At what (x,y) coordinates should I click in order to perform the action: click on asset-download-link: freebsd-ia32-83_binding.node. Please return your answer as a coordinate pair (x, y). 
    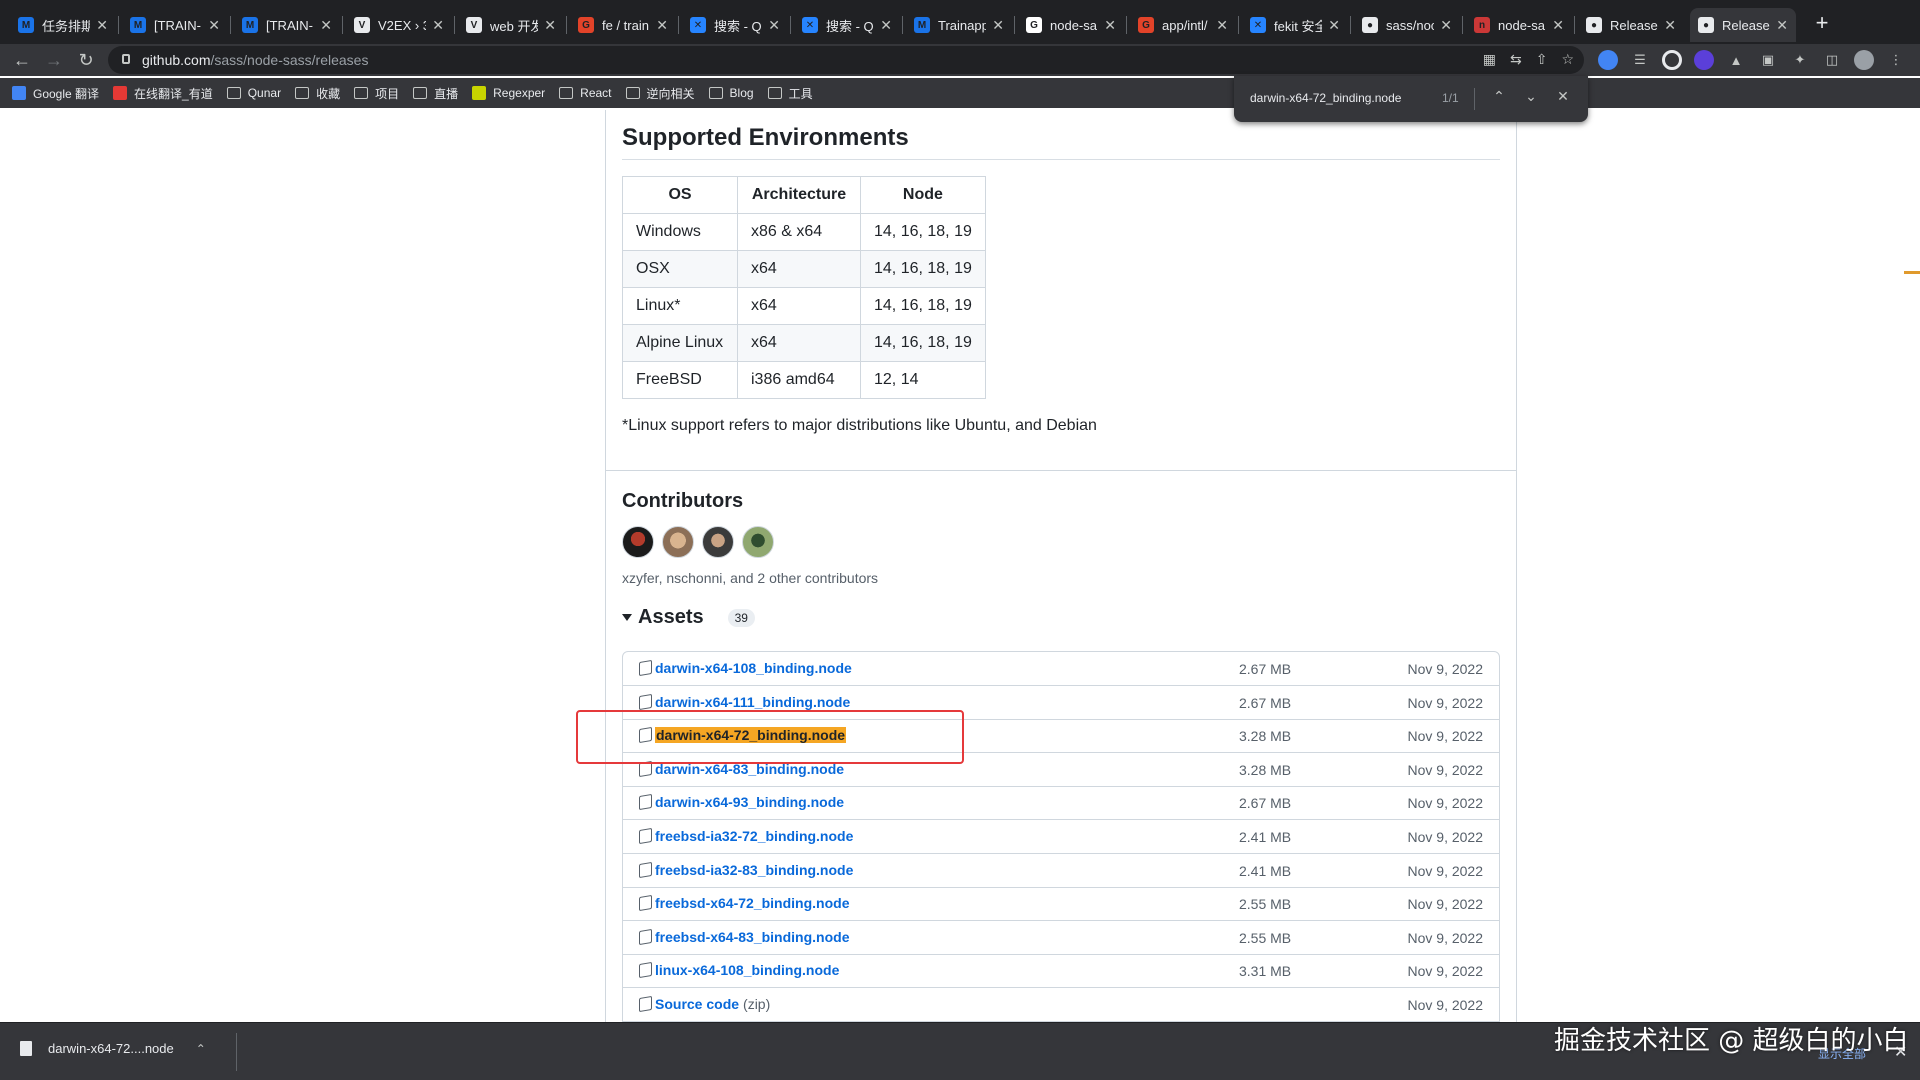
    Looking at the image, I should click on (754, 870).